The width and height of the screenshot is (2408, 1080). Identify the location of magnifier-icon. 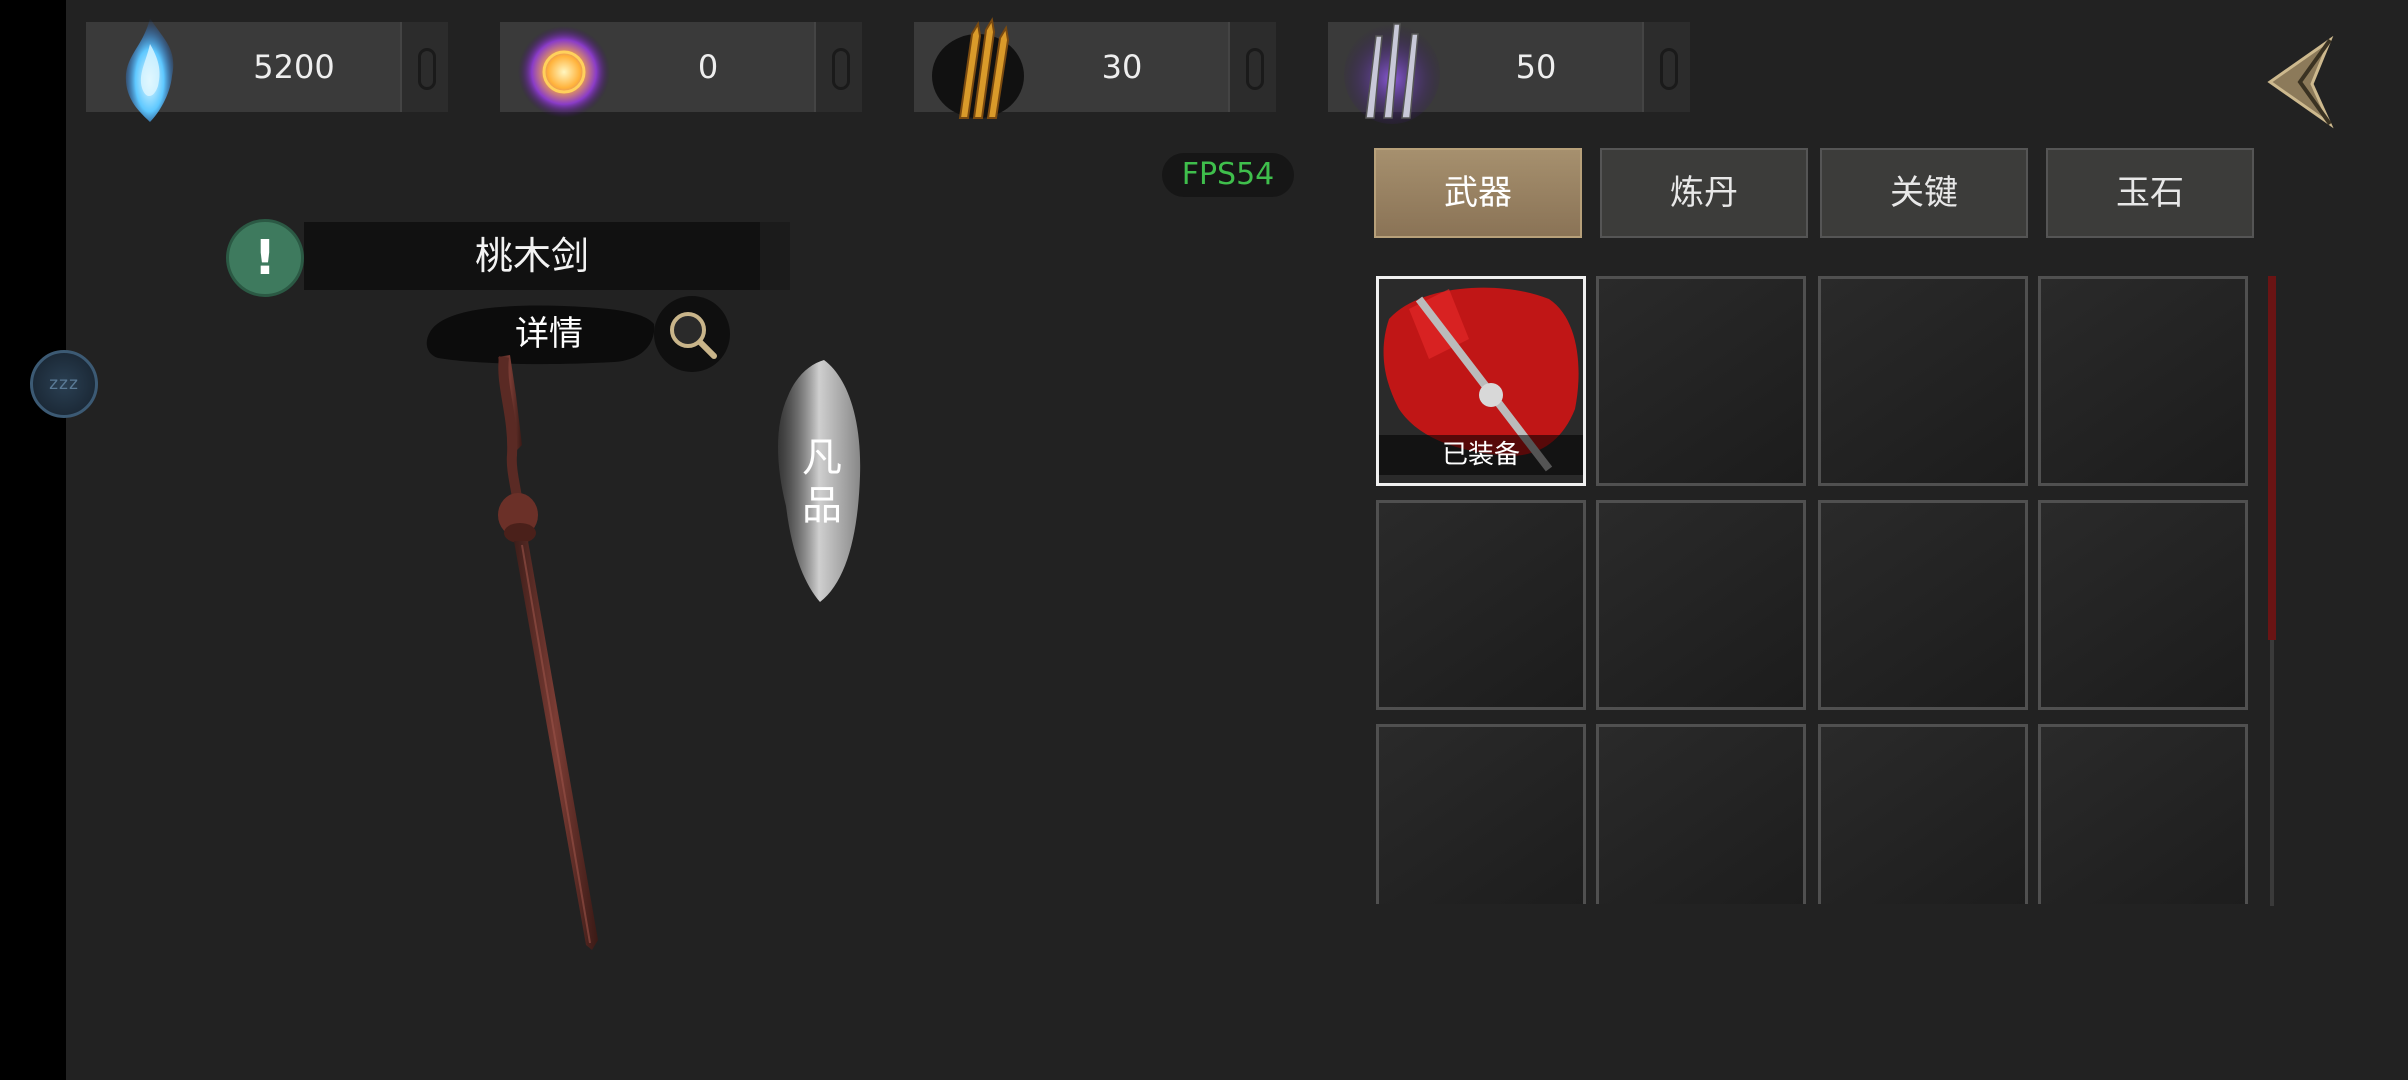
(692, 334).